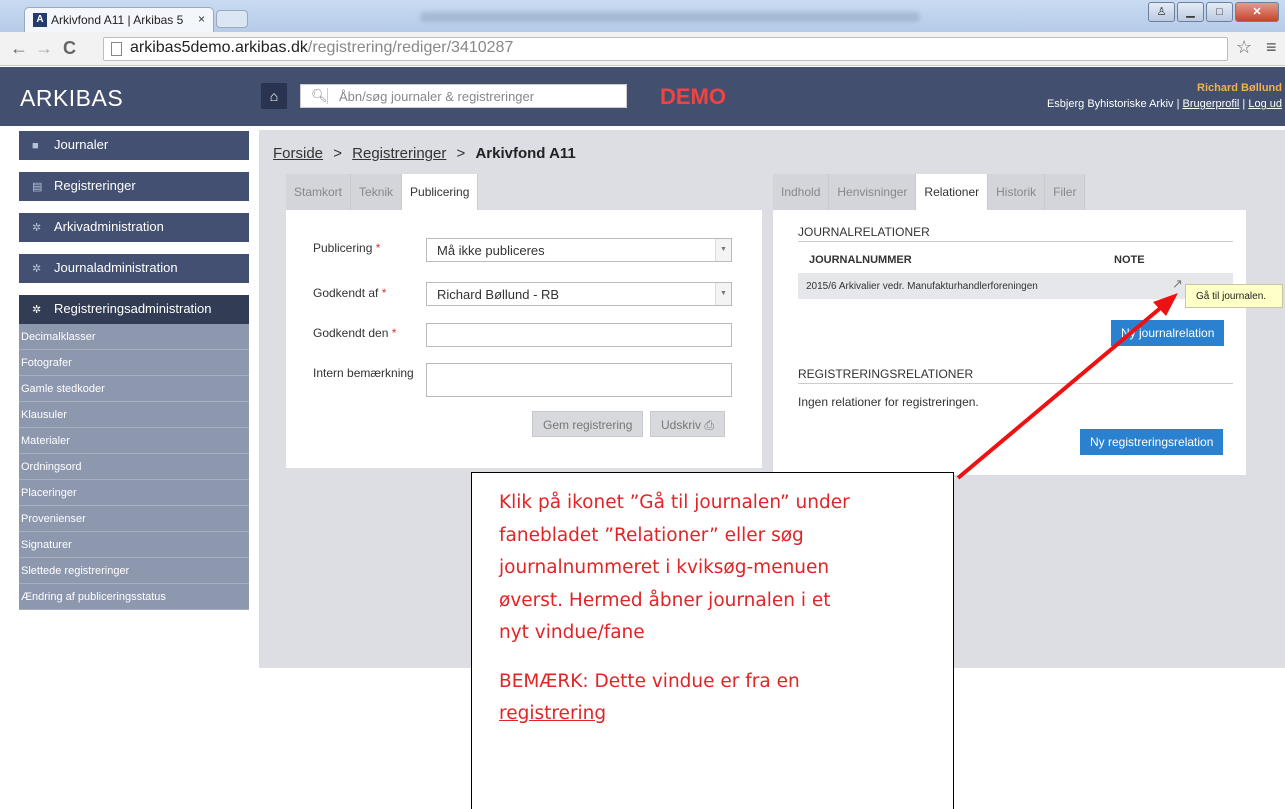 The height and width of the screenshot is (809, 1285). Describe the element at coordinates (1168, 333) in the screenshot. I see `new-journal-relation-button: Ny journalrelation` at that location.